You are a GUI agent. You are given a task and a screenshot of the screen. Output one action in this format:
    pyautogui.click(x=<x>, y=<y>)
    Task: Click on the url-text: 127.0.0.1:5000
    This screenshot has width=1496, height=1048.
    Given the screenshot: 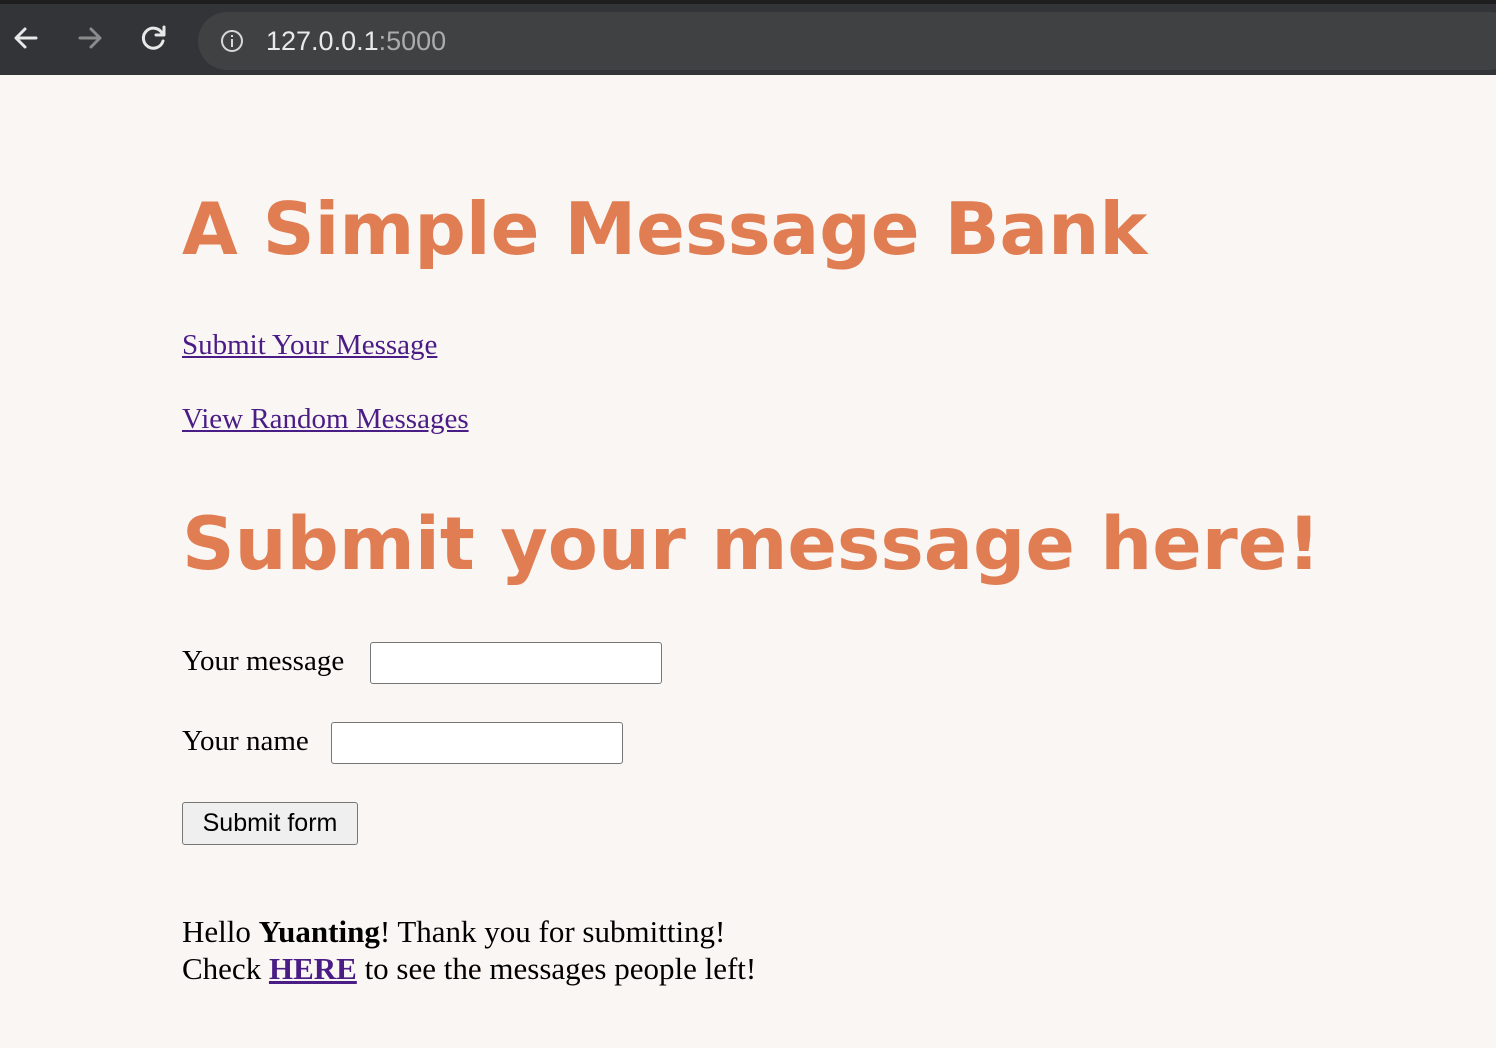 What is the action you would take?
    pyautogui.click(x=356, y=41)
    